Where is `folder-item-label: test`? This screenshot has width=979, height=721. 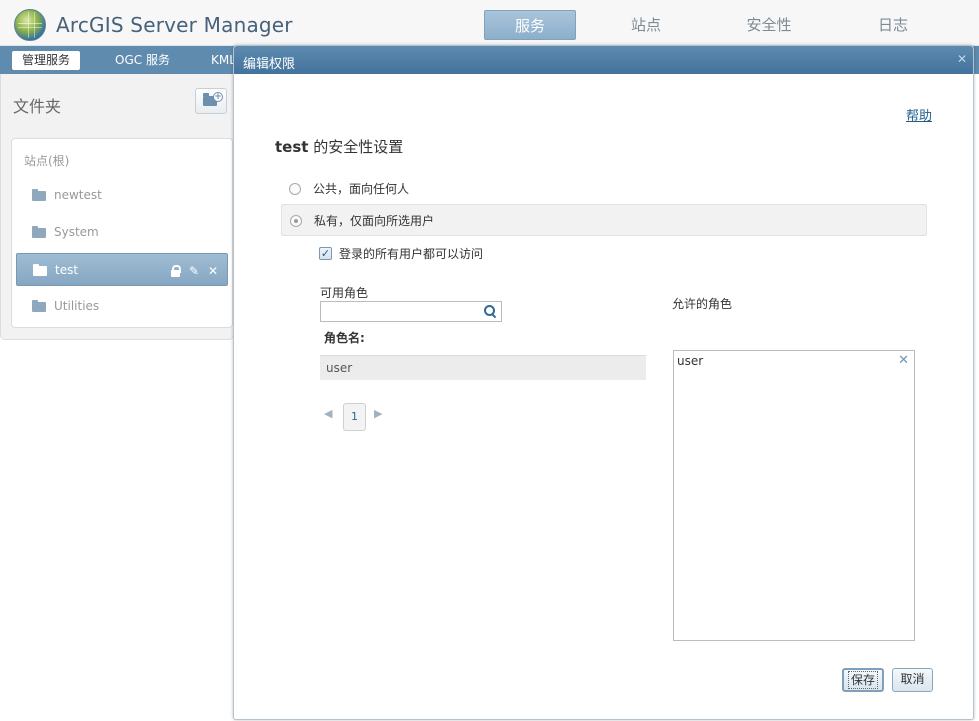 folder-item-label: test is located at coordinates (67, 270).